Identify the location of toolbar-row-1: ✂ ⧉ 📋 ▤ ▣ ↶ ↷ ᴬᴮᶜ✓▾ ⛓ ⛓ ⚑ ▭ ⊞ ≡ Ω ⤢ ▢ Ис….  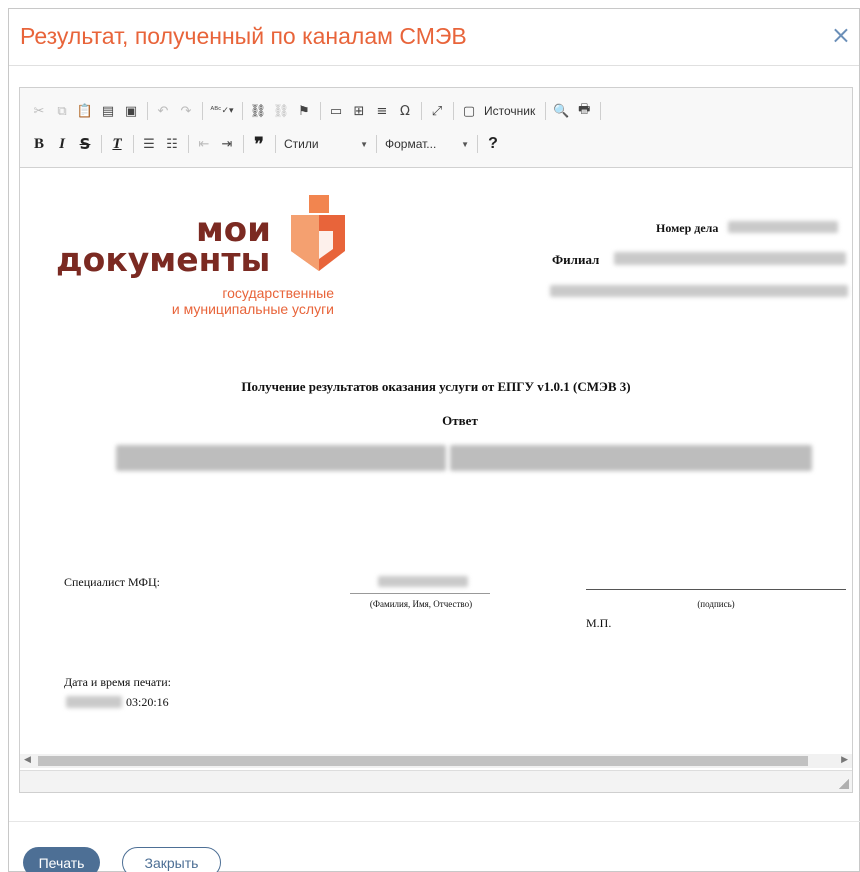
(440, 111).